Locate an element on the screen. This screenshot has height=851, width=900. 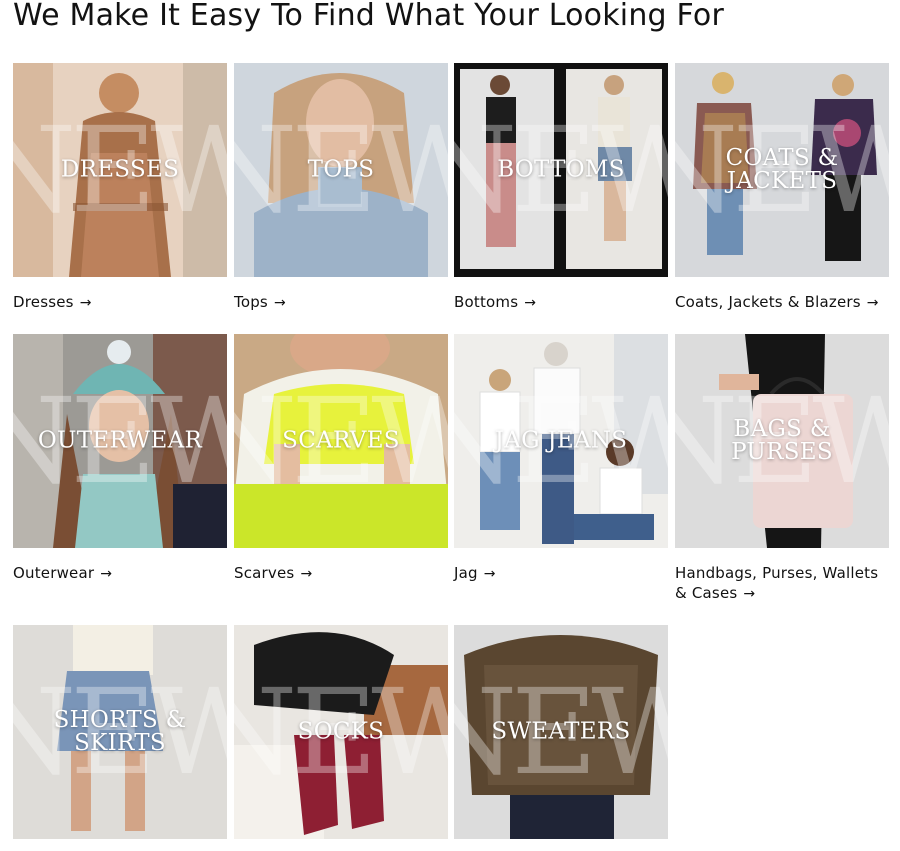
link-text: Scarves is located at coordinates (264, 573).